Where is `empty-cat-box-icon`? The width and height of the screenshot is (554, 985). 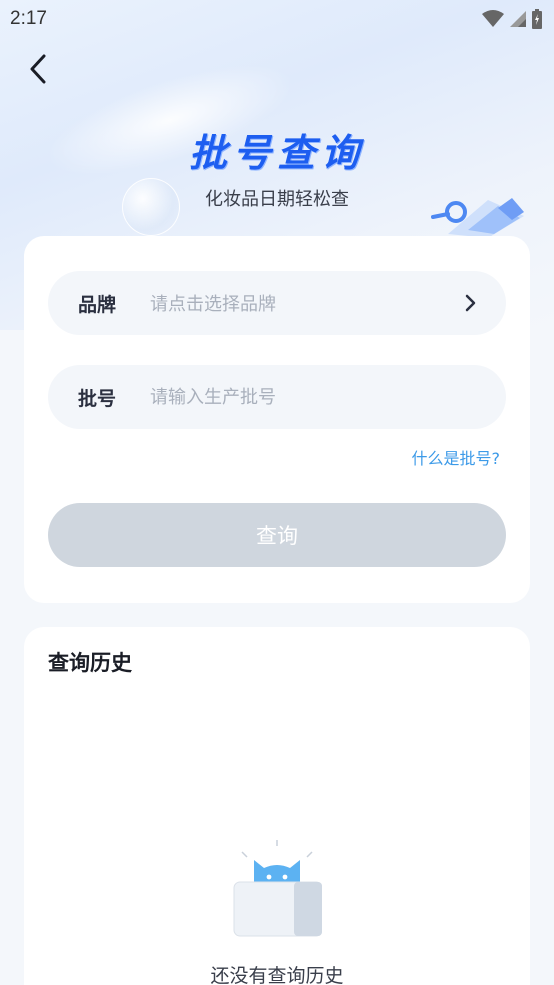 empty-cat-box-icon is located at coordinates (277, 888).